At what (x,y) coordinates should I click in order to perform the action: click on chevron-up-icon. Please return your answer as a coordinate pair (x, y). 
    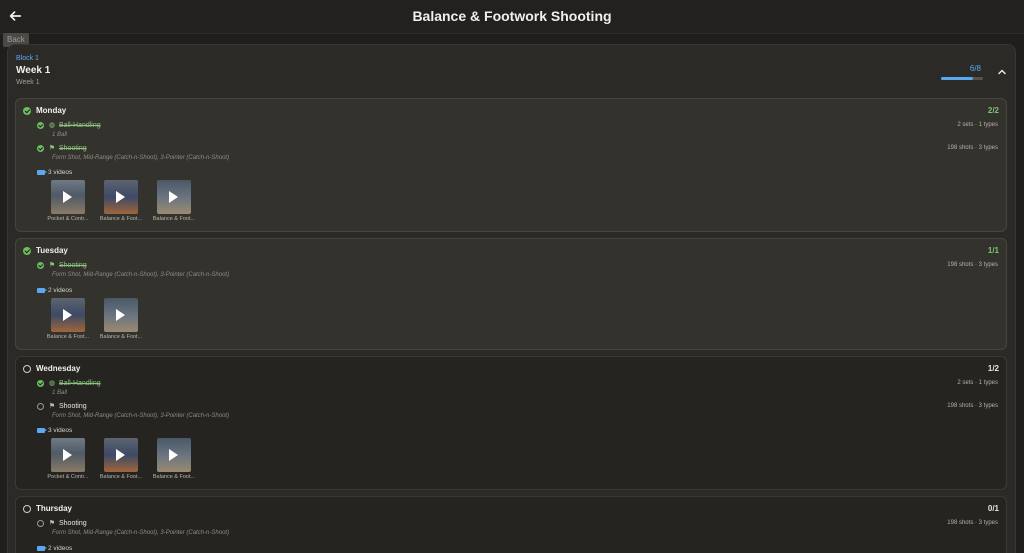
    Looking at the image, I should click on (1002, 72).